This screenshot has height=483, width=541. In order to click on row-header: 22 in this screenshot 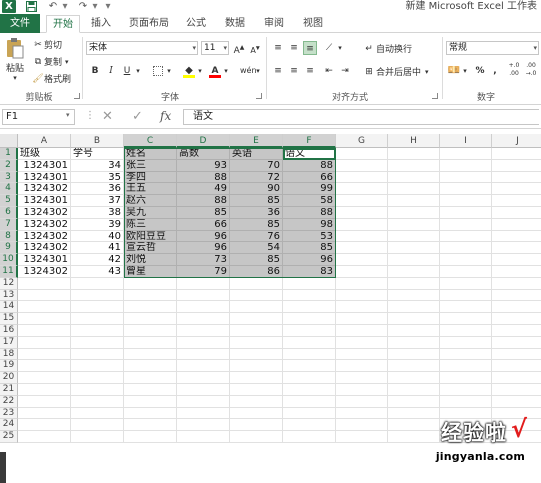, I will do `click(9, 401)`.